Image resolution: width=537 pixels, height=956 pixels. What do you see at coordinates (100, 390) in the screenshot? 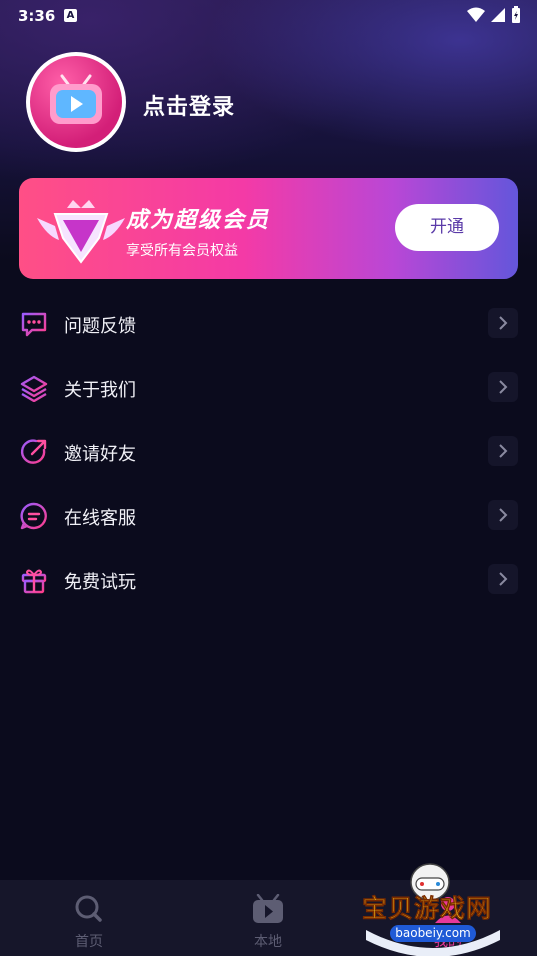
I see `menu-item-label: 关于我们` at bounding box center [100, 390].